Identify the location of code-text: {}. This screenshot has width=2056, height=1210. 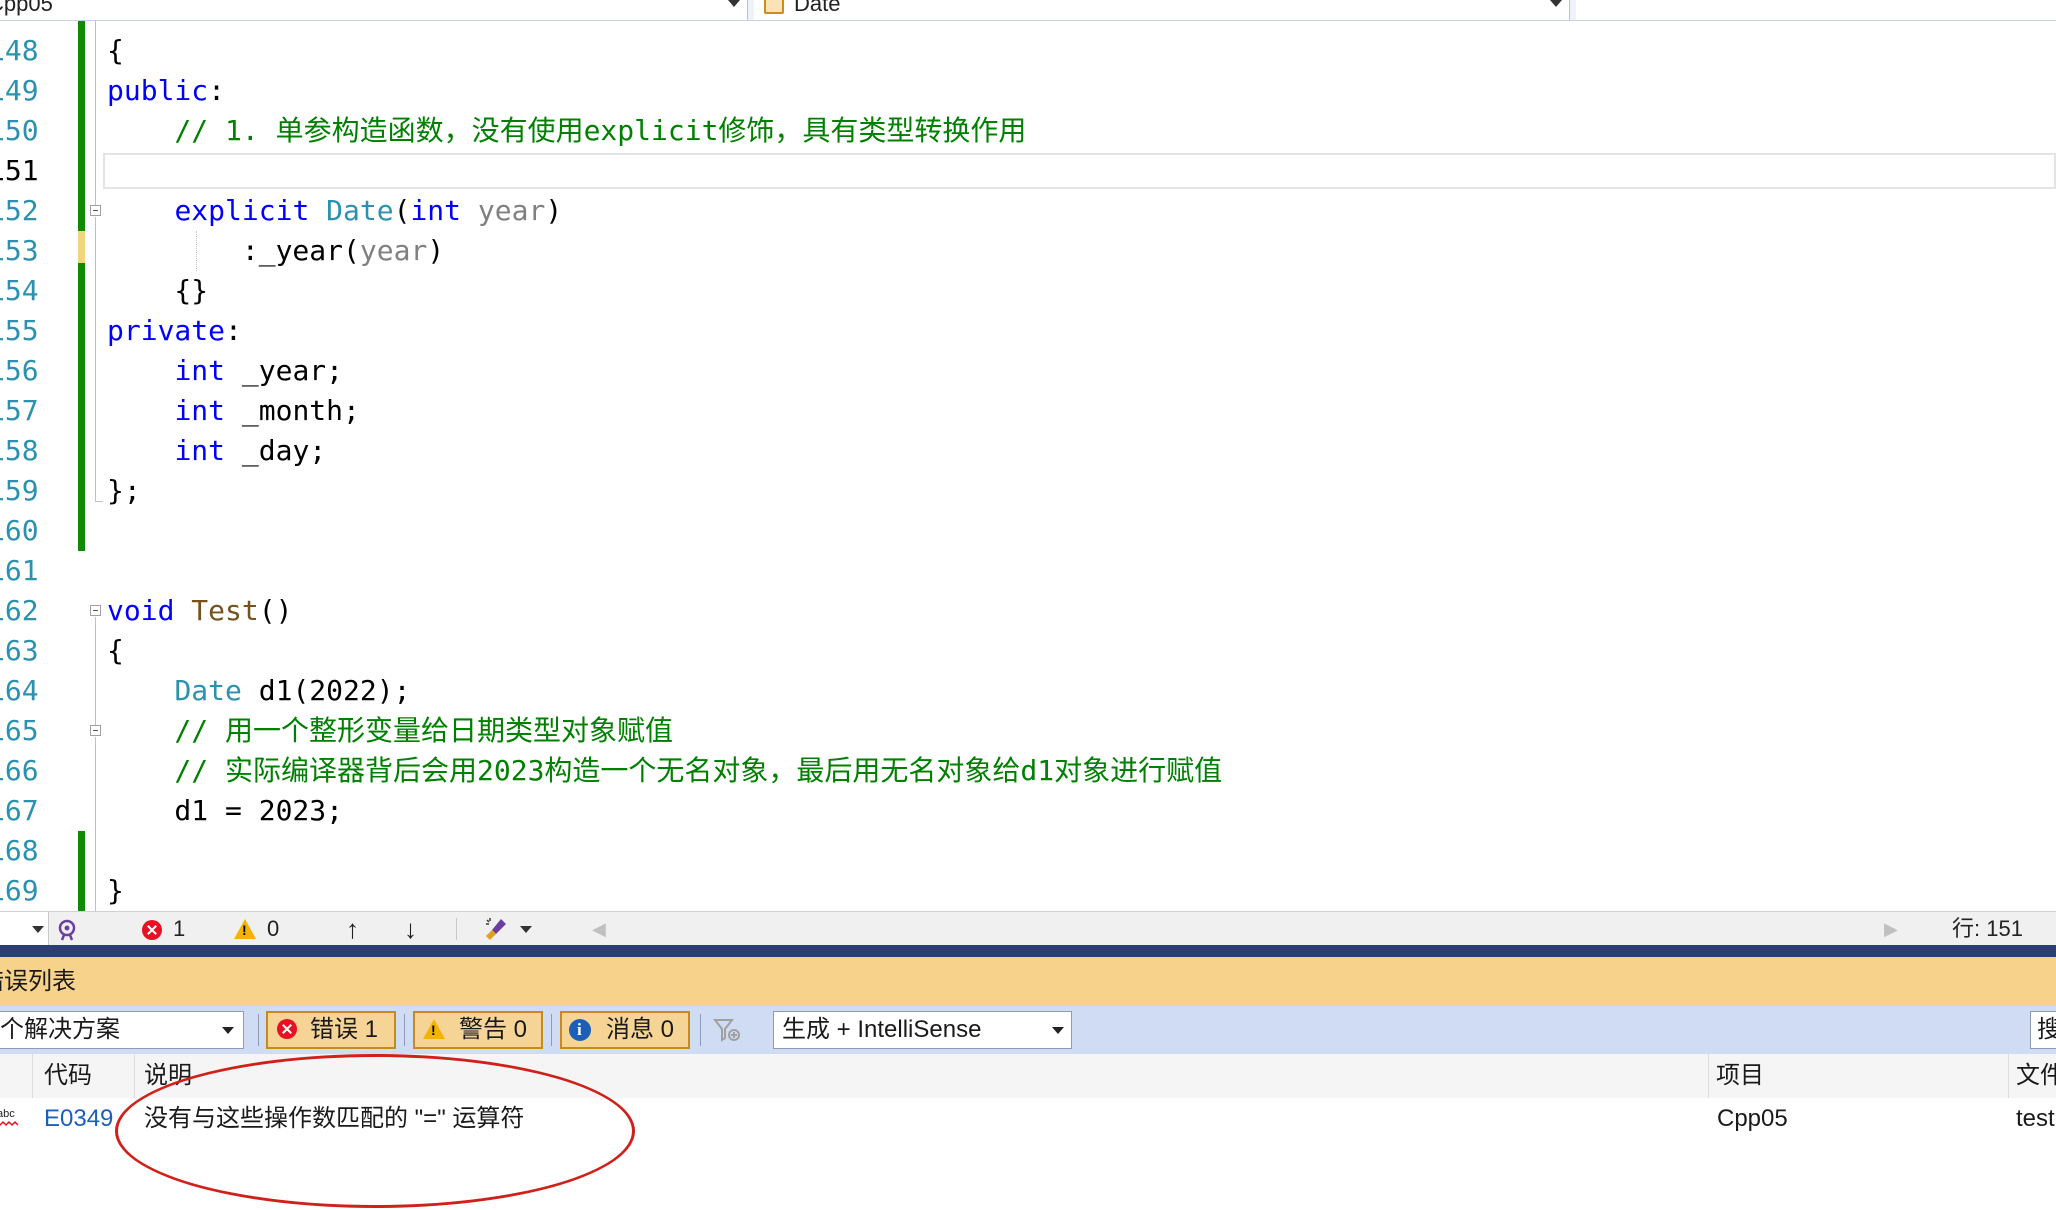
(157, 291).